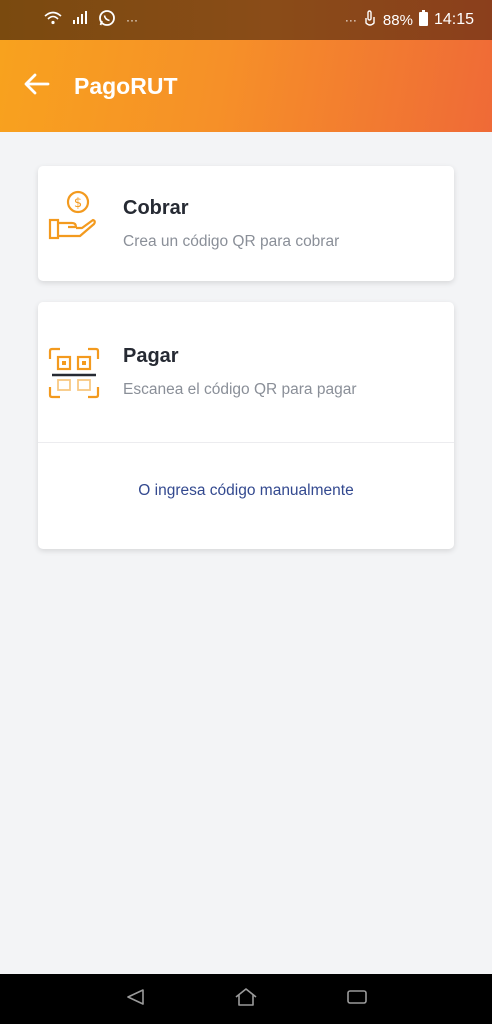 The height and width of the screenshot is (1024, 492). I want to click on pagar-option: Pagar Escanea el código QR para pagar, so click(246, 372).